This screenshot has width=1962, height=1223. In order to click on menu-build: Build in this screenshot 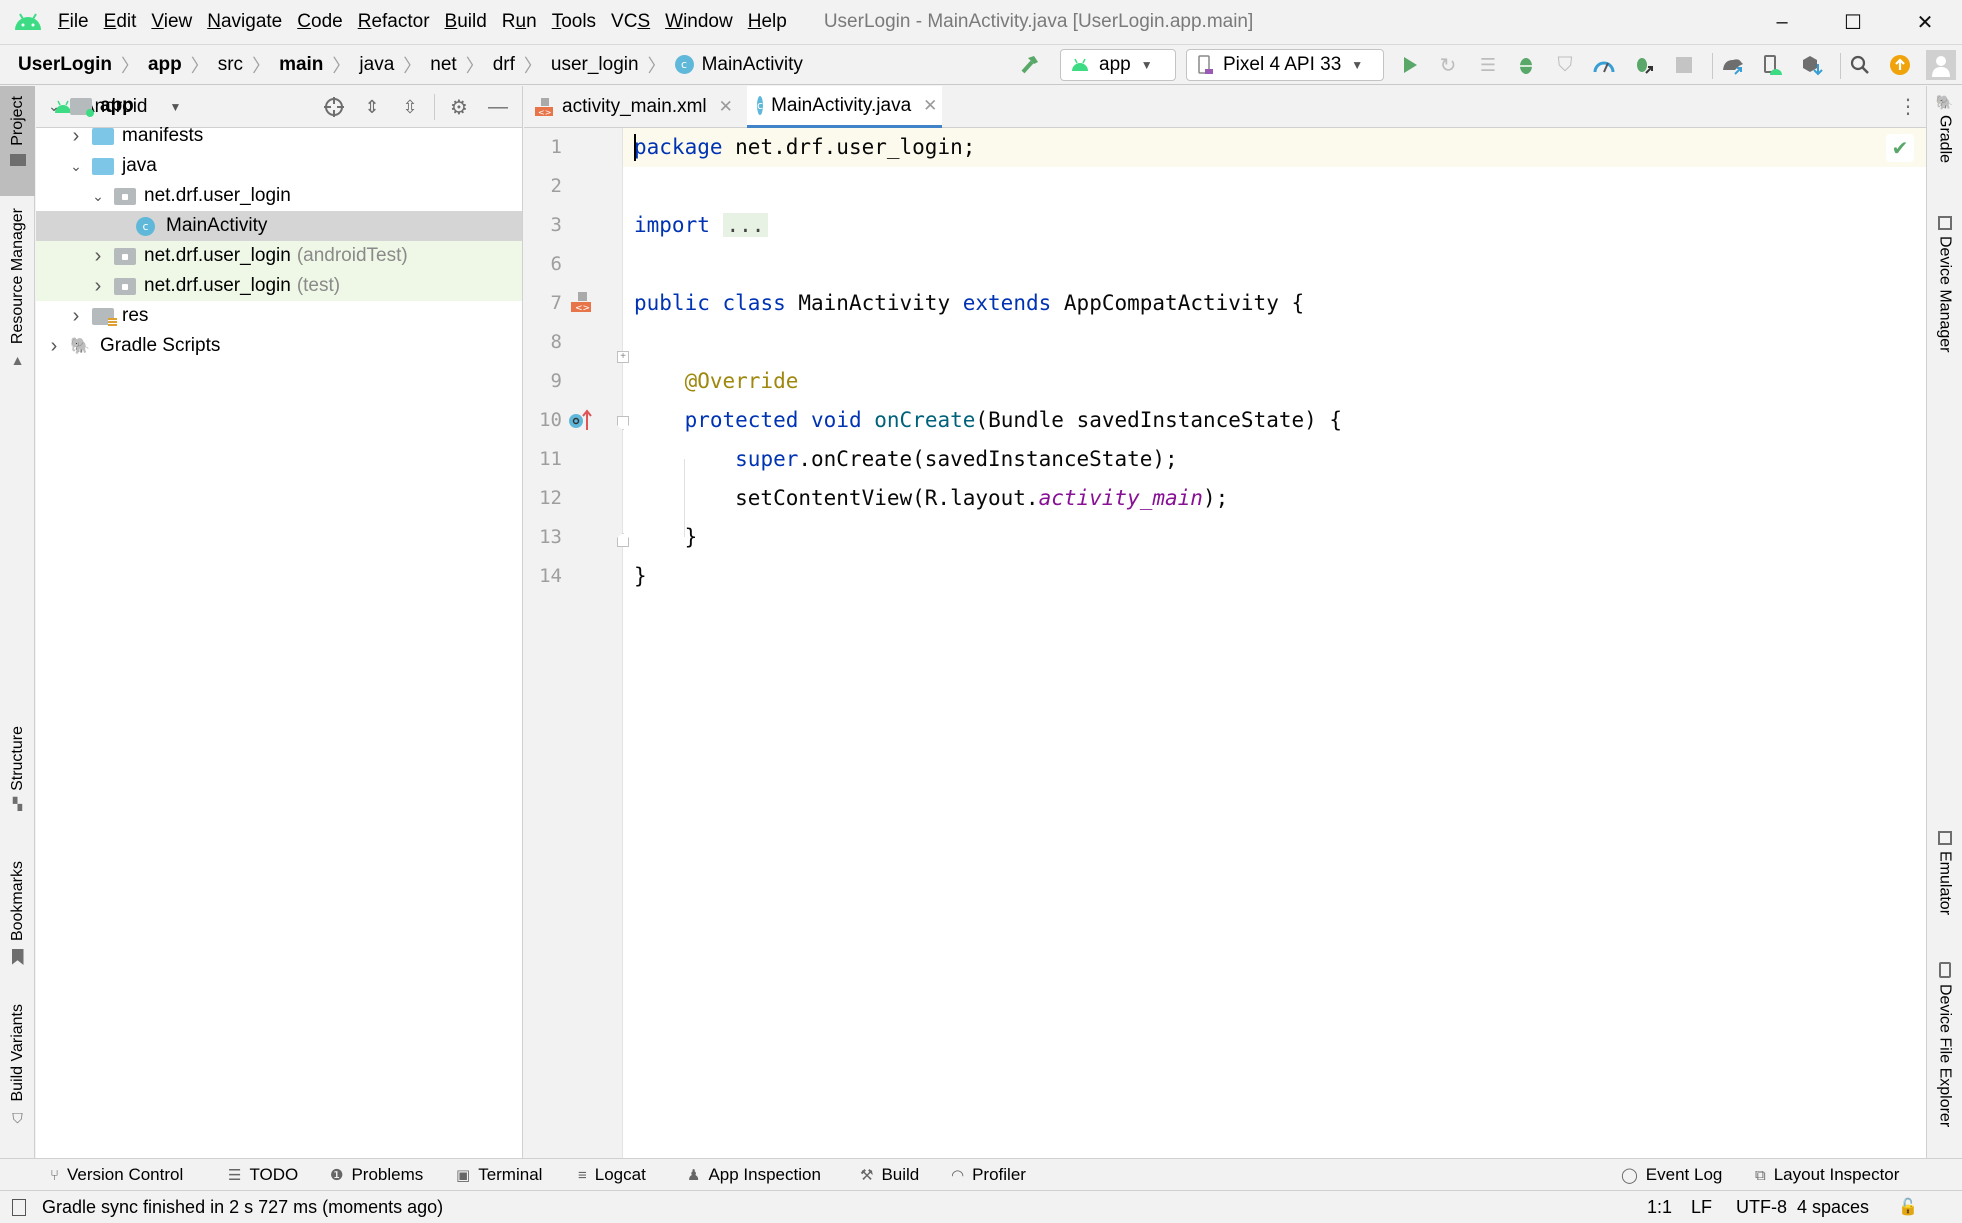, I will do `click(466, 22)`.